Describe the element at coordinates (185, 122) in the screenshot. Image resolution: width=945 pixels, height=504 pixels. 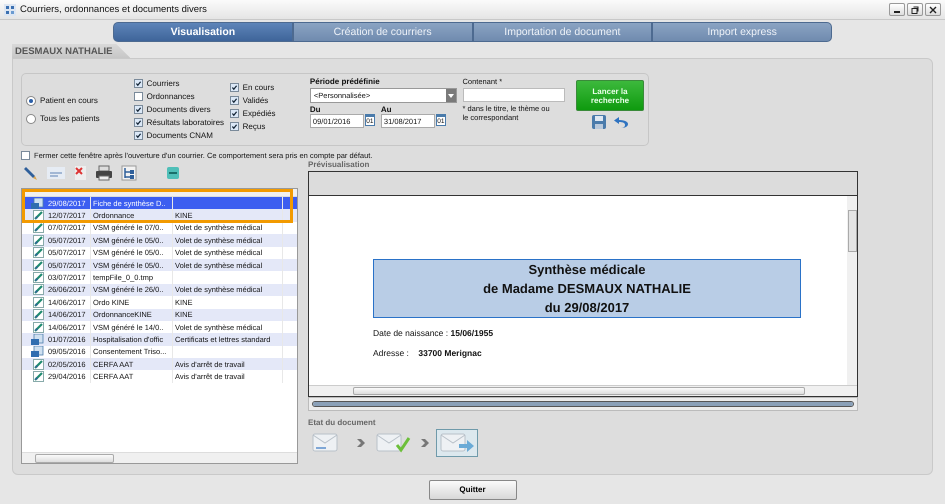
I see `checkbox-label: Résultats laboratoires` at that location.